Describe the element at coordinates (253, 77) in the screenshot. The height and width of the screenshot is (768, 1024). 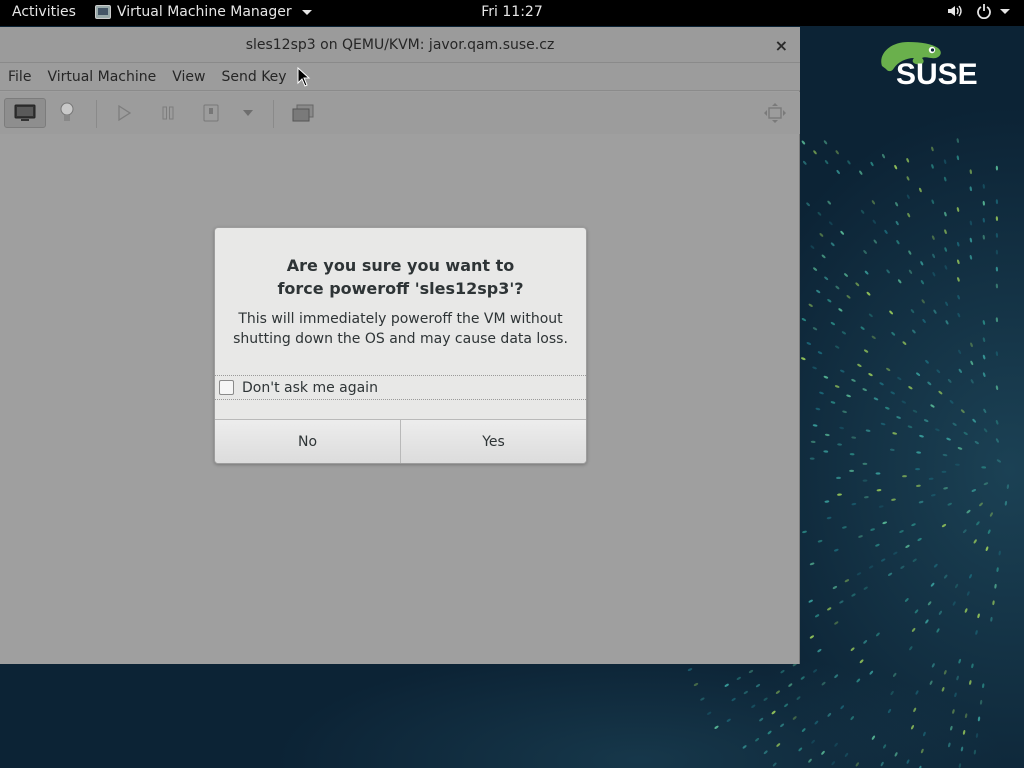
I see `menu-send-key: Send Key` at that location.